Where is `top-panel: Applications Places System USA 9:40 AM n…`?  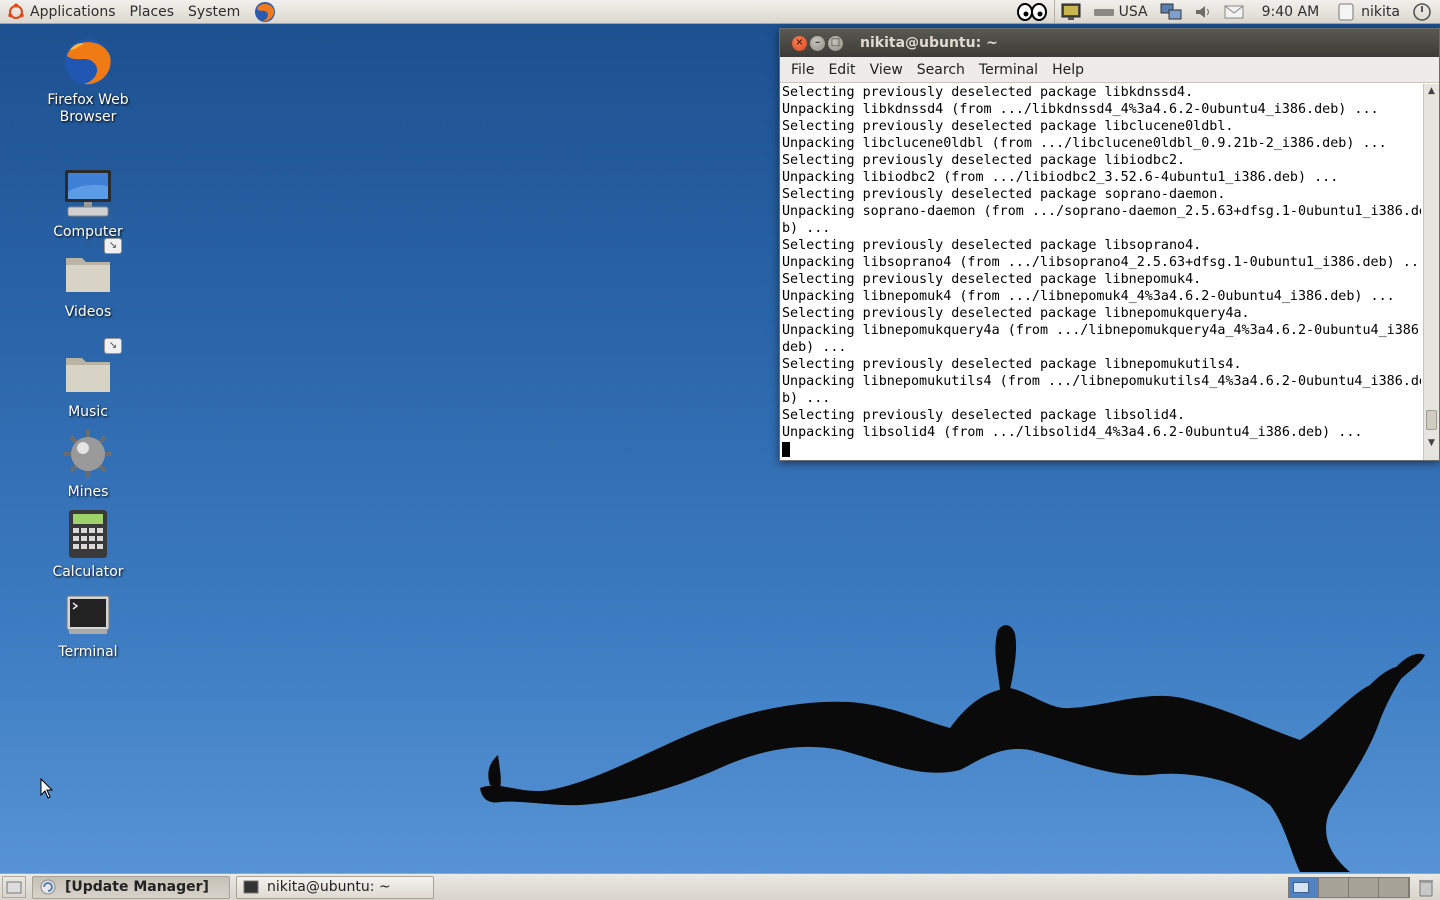 top-panel: Applications Places System USA 9:40 AM n… is located at coordinates (720, 12).